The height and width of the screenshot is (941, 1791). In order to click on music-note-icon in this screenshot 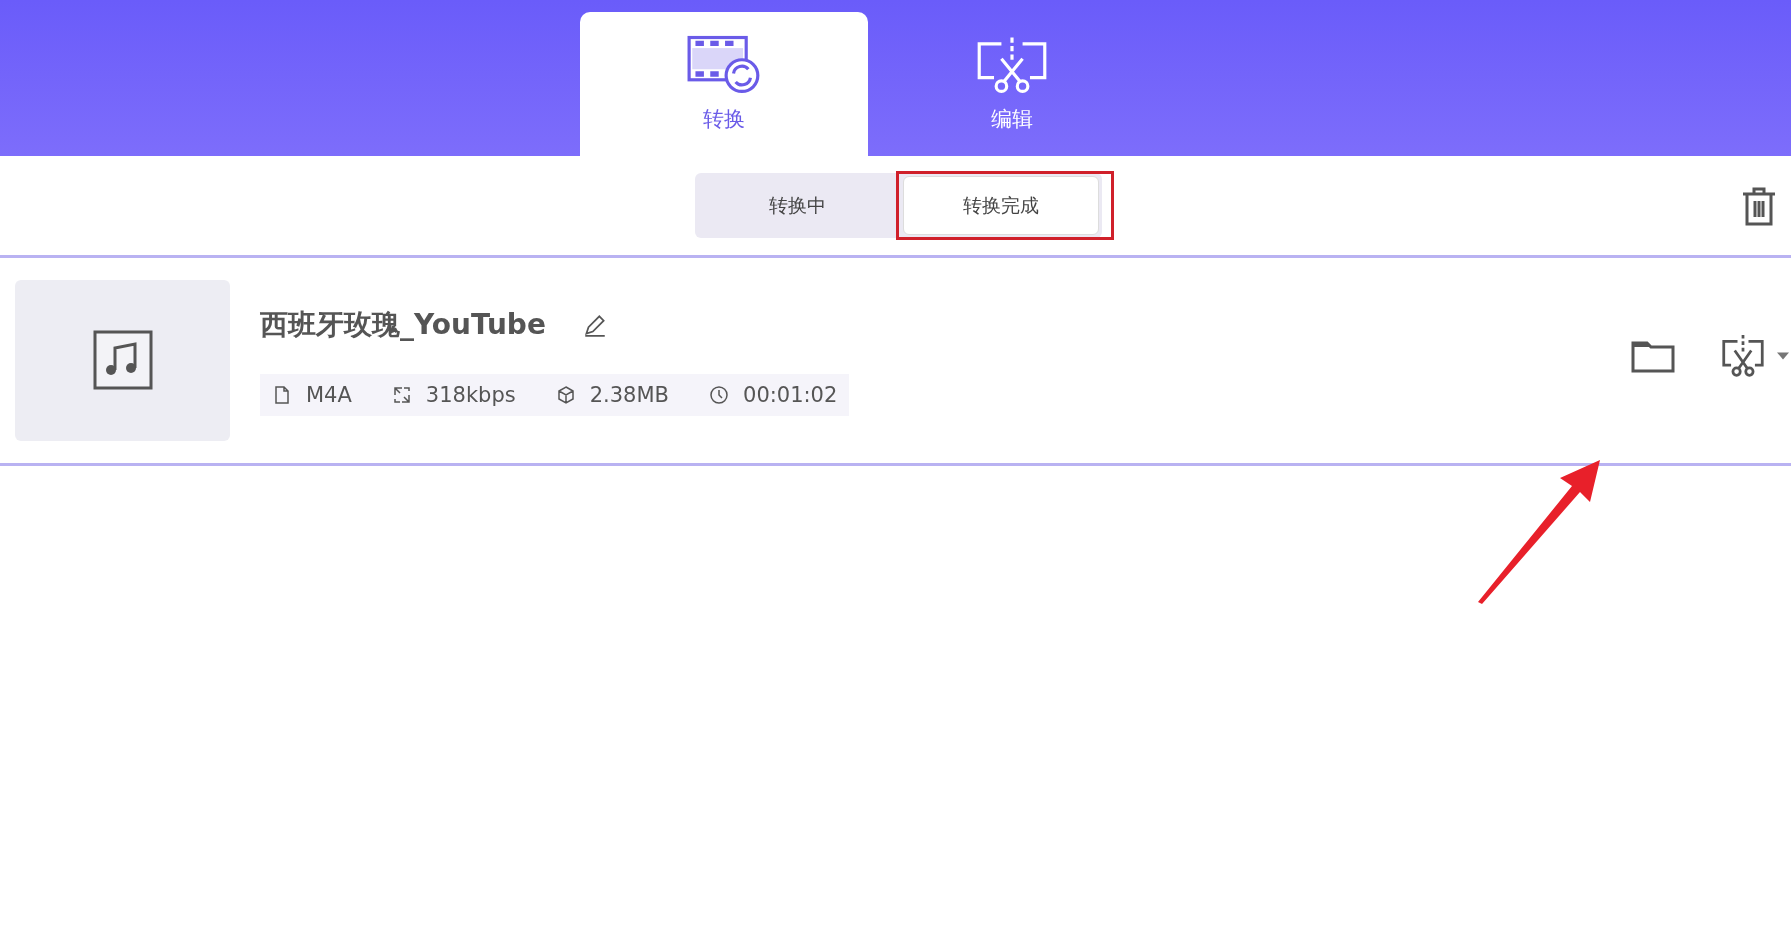, I will do `click(122, 360)`.